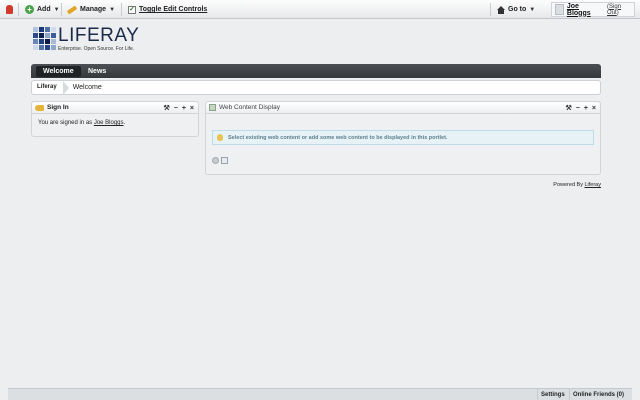 This screenshot has height=400, width=640. I want to click on signed-in-text: You are signed in as, so click(65, 123).